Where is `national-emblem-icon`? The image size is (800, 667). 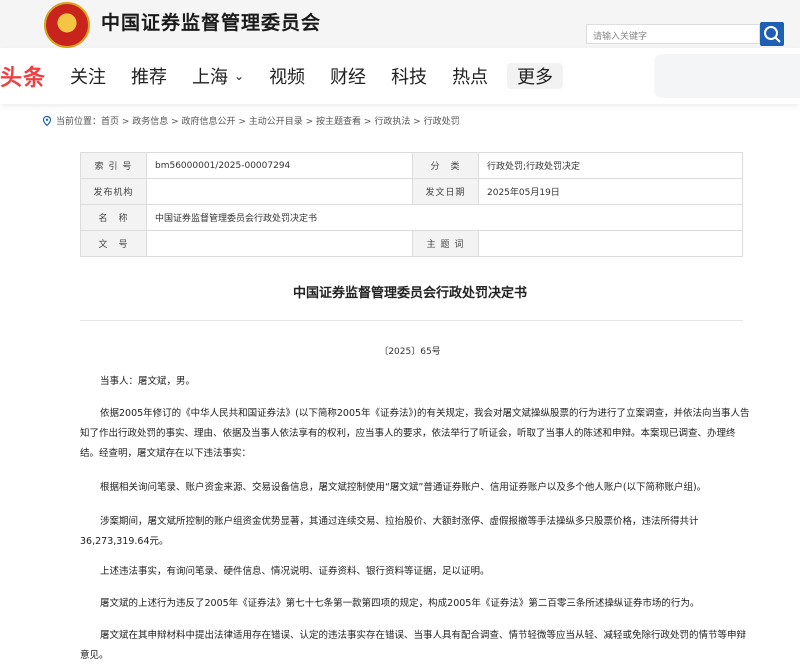 national-emblem-icon is located at coordinates (67, 25).